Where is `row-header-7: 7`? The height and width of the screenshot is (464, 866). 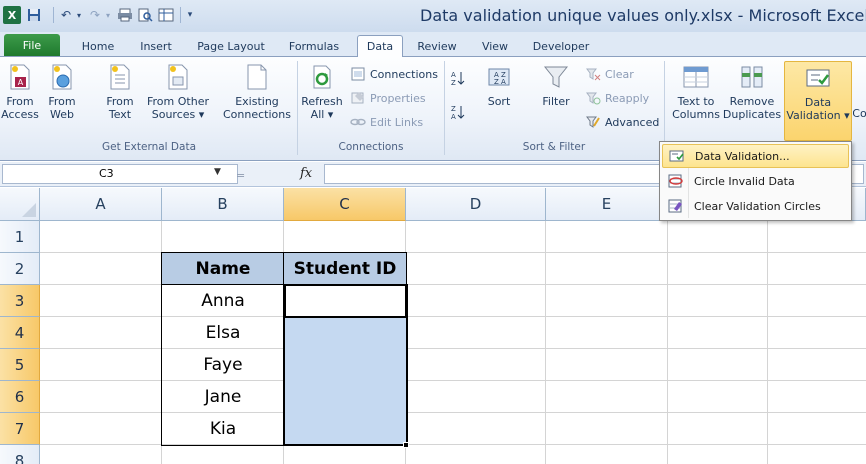
row-header-7: 7 is located at coordinates (20, 429).